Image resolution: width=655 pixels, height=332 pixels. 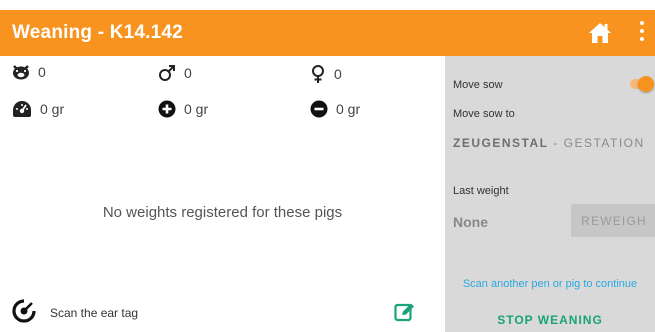 What do you see at coordinates (596, 143) in the screenshot?
I see `destination-type: - GESTATION` at bounding box center [596, 143].